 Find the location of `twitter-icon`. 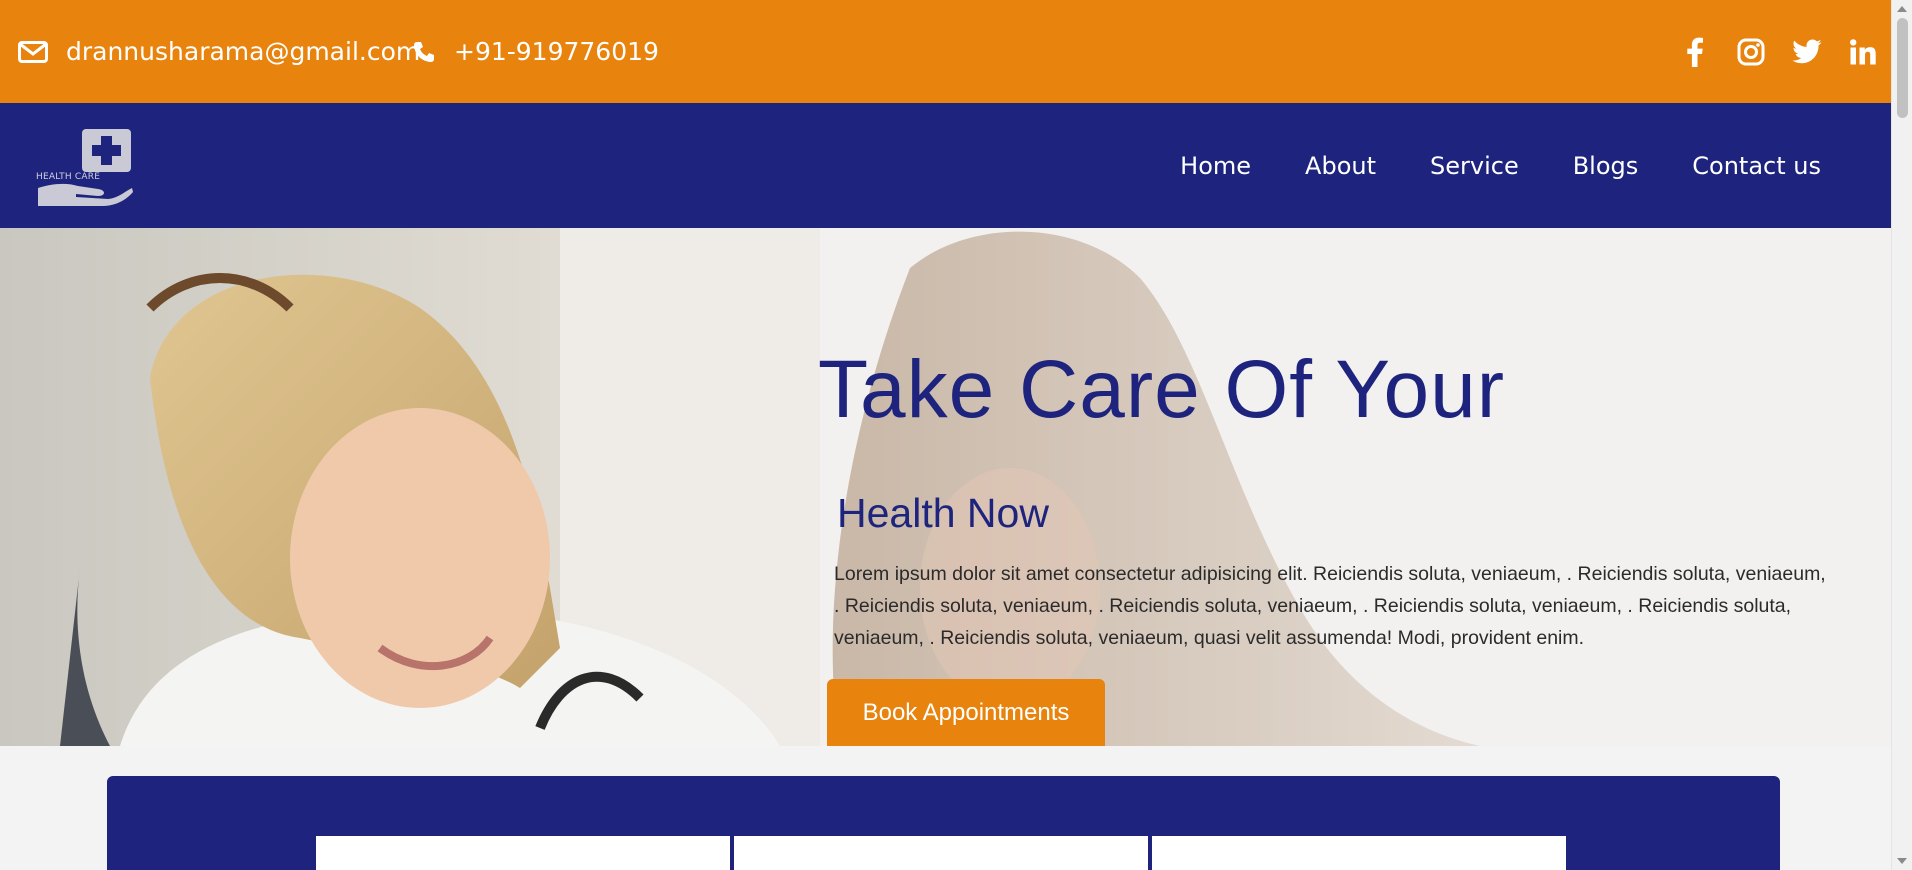

twitter-icon is located at coordinates (1807, 52).